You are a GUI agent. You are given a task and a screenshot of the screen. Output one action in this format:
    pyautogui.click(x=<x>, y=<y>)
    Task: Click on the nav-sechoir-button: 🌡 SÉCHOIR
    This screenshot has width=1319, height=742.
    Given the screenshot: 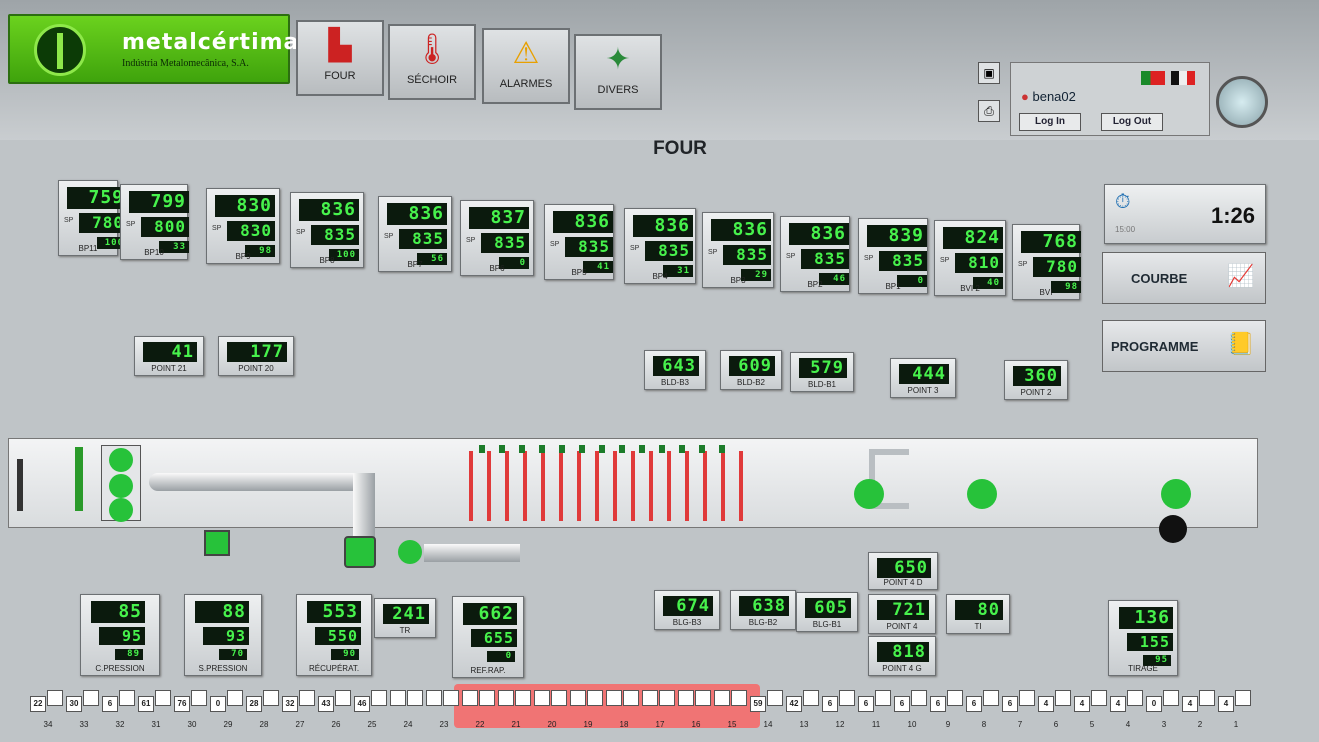 What is the action you would take?
    pyautogui.click(x=432, y=62)
    